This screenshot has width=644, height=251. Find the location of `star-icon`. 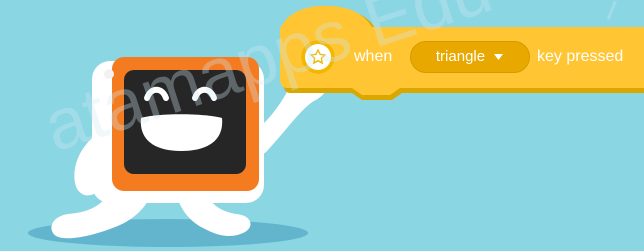

star-icon is located at coordinates (318, 56).